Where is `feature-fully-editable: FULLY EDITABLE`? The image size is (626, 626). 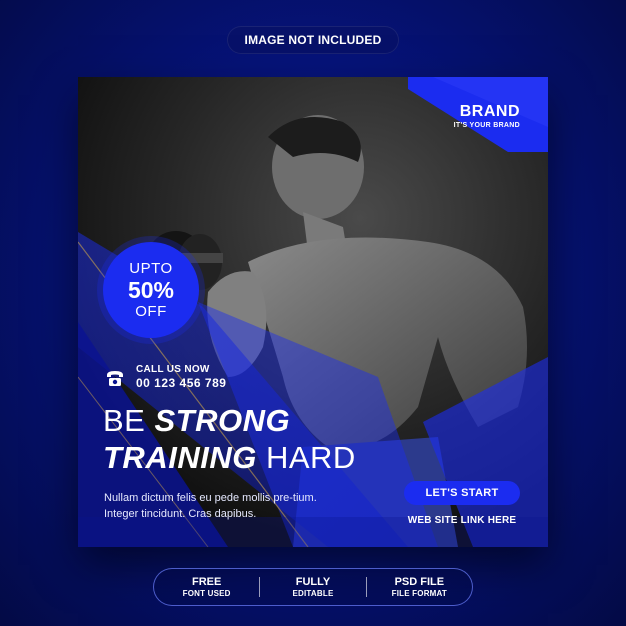
feature-fully-editable: FULLY EDITABLE is located at coordinates (313, 586).